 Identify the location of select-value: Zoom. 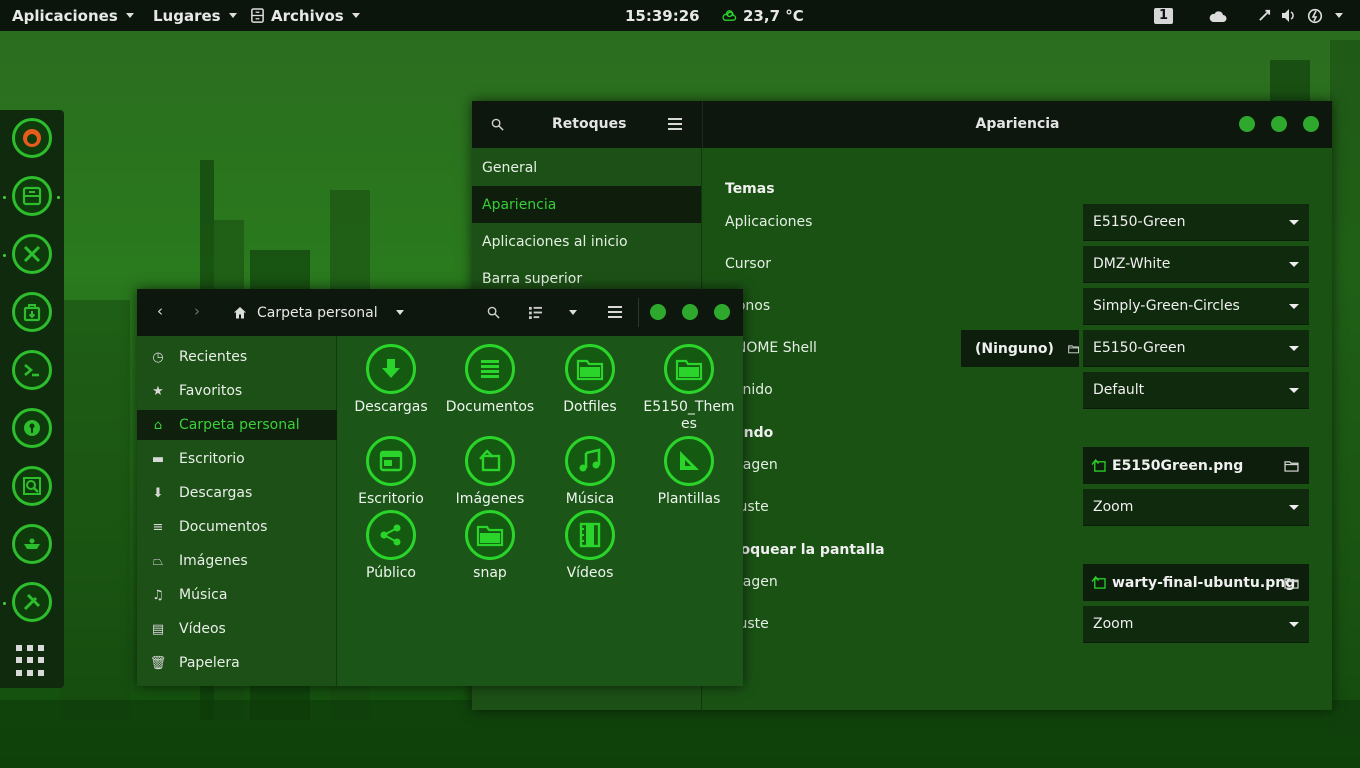
(1113, 507).